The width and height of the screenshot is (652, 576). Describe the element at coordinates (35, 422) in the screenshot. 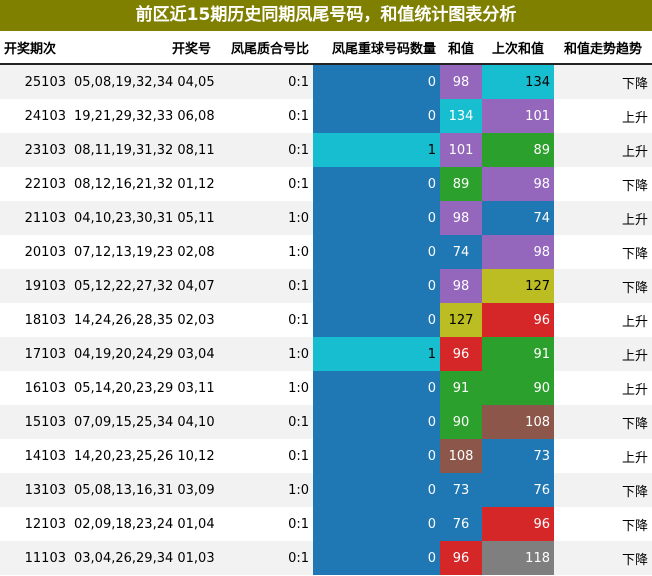

I see `cell-issue: 15103` at that location.